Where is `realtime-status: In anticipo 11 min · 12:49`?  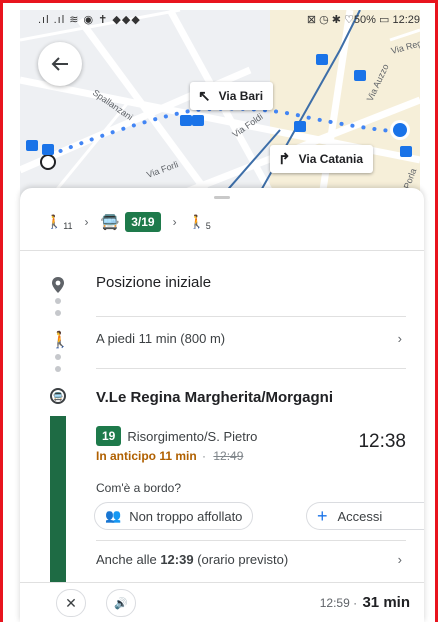 realtime-status: In anticipo 11 min · 12:49 is located at coordinates (169, 456).